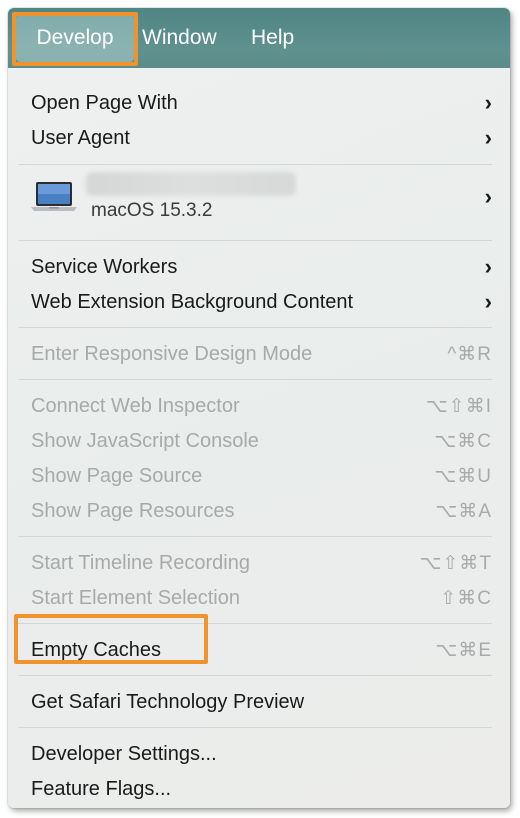 The width and height of the screenshot is (520, 818). I want to click on menu-item-shortcut: ^⌘R, so click(469, 354).